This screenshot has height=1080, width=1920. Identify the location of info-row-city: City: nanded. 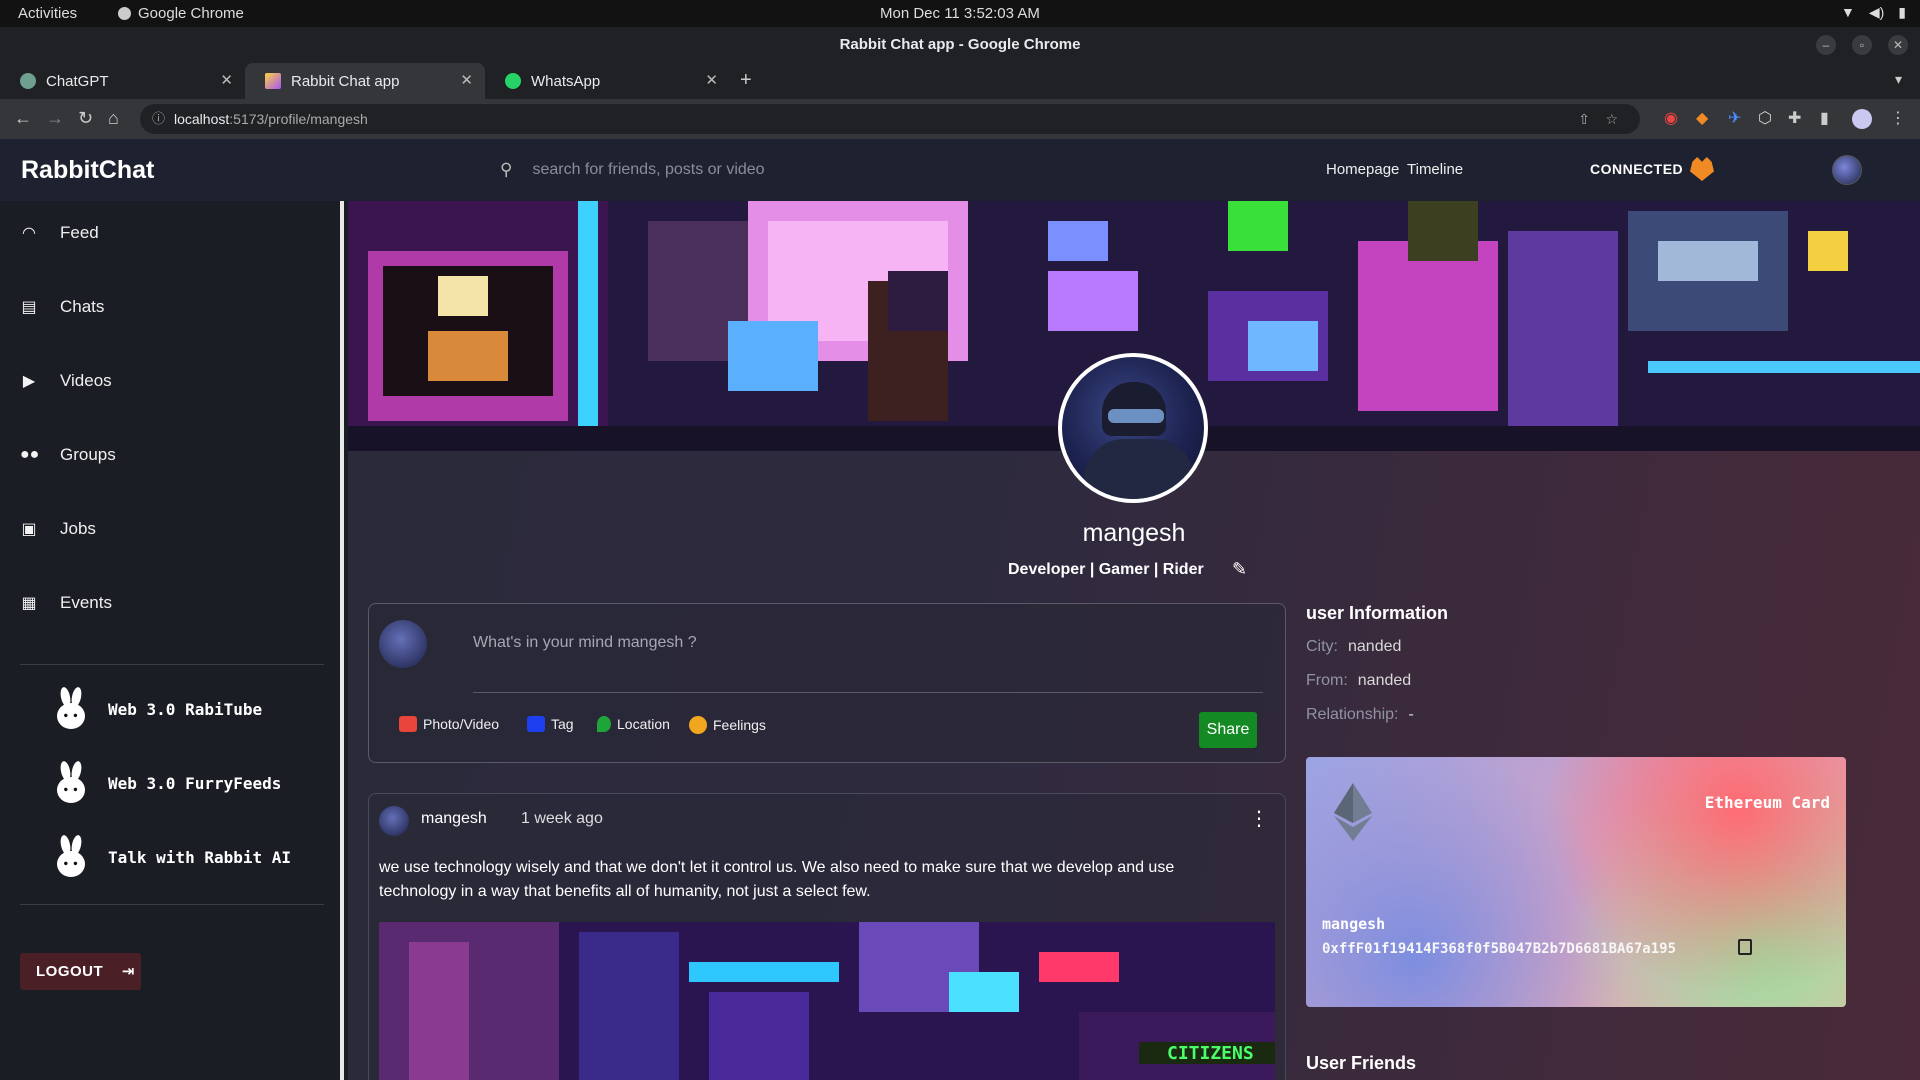
(1353, 647).